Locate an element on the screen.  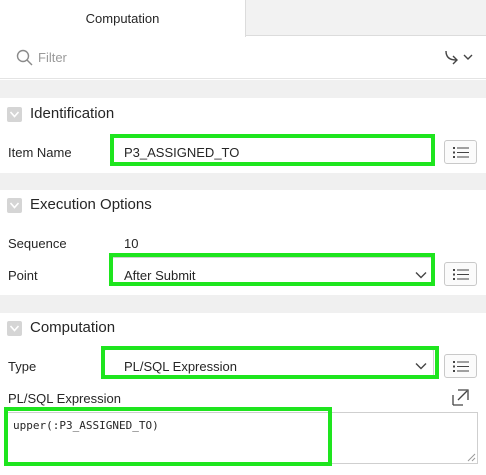
type-list-button is located at coordinates (460, 366).